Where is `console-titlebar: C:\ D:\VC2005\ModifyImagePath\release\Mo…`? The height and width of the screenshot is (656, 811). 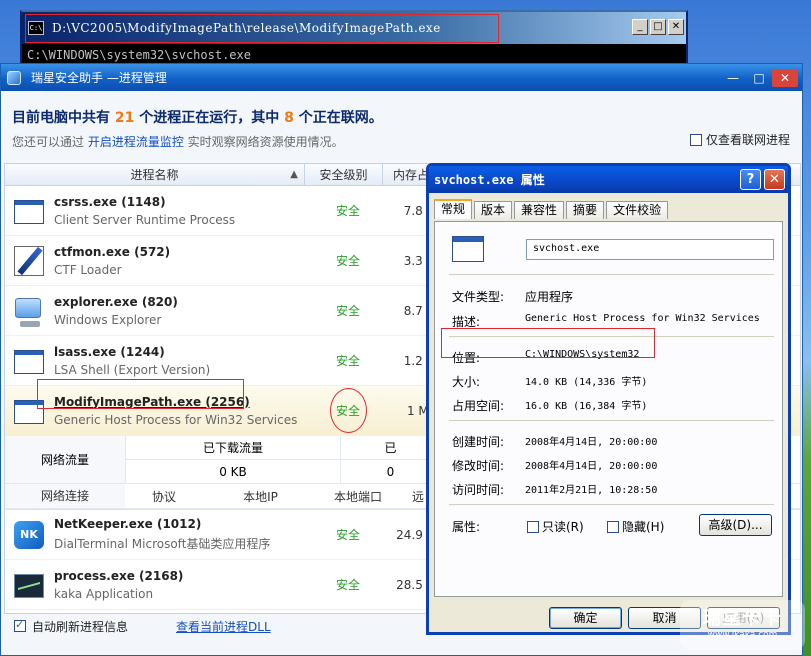 console-titlebar: C:\ D:\VC2005\ModifyImagePath\release\Mo… is located at coordinates (354, 28).